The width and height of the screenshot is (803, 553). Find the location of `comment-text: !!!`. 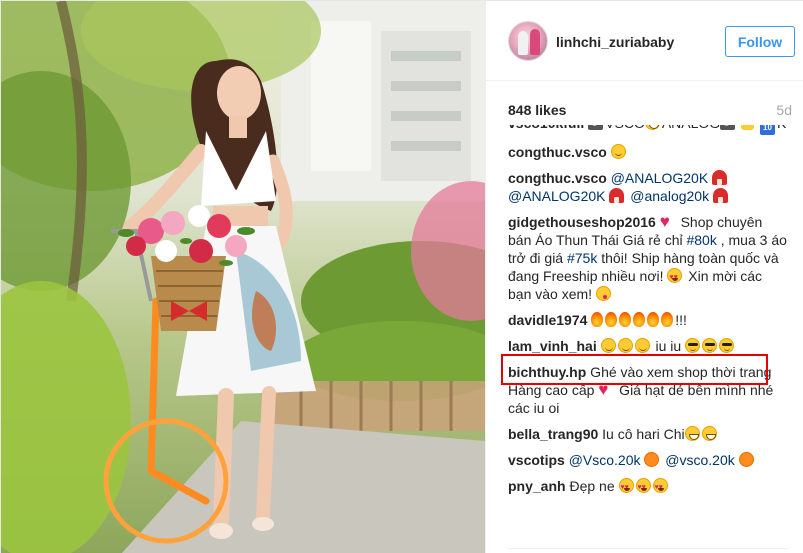

comment-text: !!! is located at coordinates (681, 320).